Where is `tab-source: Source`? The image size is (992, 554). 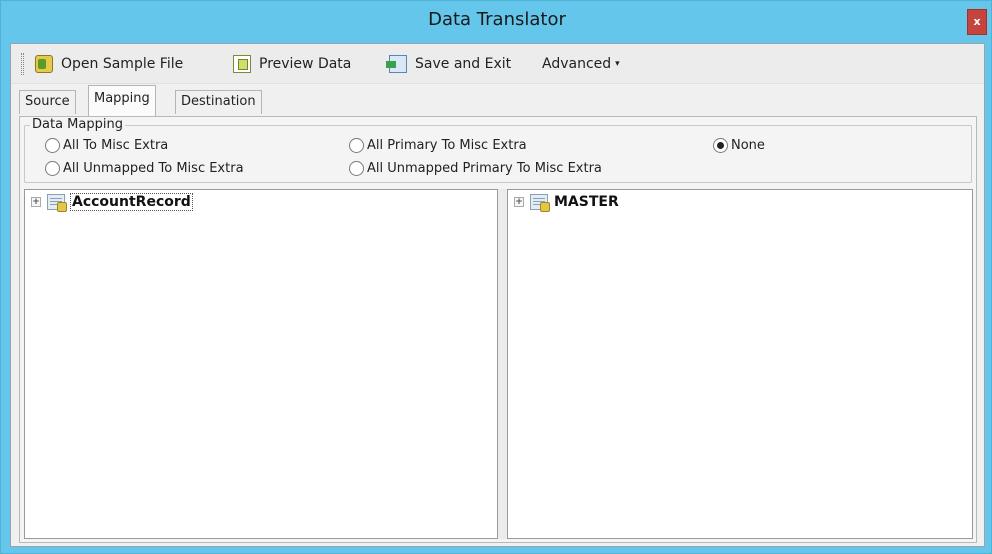 tab-source: Source is located at coordinates (47, 102).